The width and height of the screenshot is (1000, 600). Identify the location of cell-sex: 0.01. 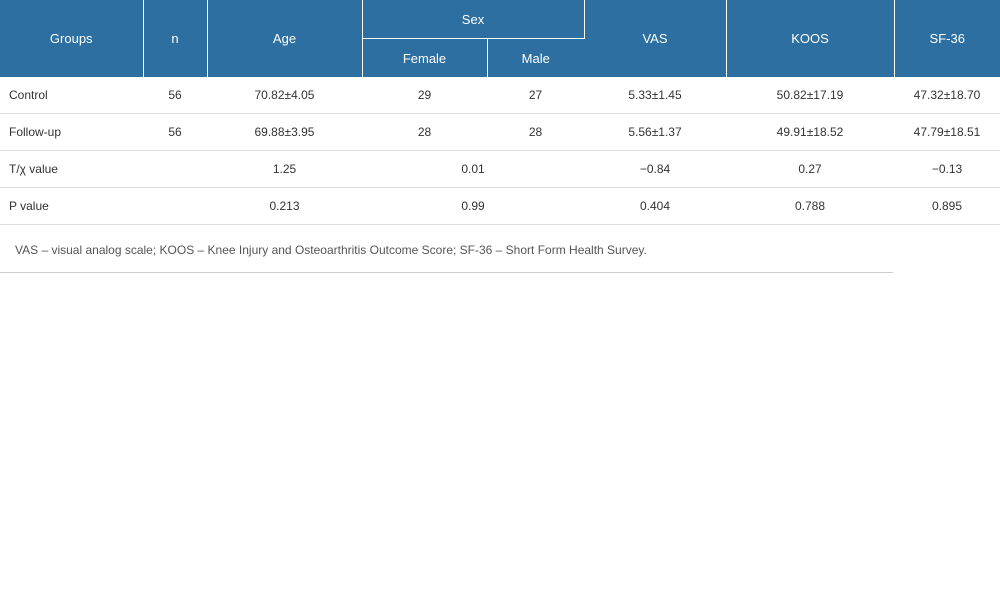
(473, 169).